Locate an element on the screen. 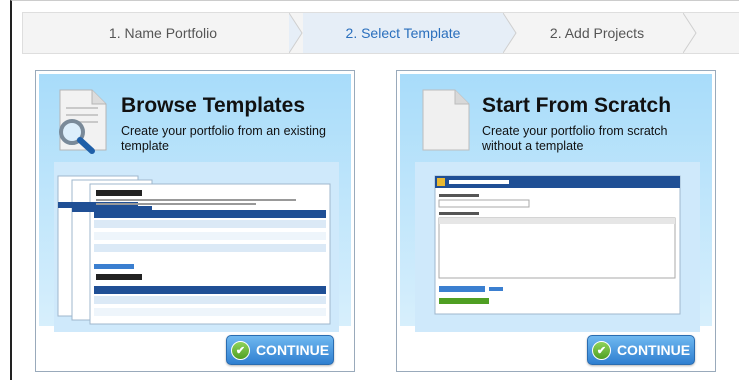 Image resolution: width=739 pixels, height=380 pixels. step-select-template: 2. Select Template is located at coordinates (403, 33).